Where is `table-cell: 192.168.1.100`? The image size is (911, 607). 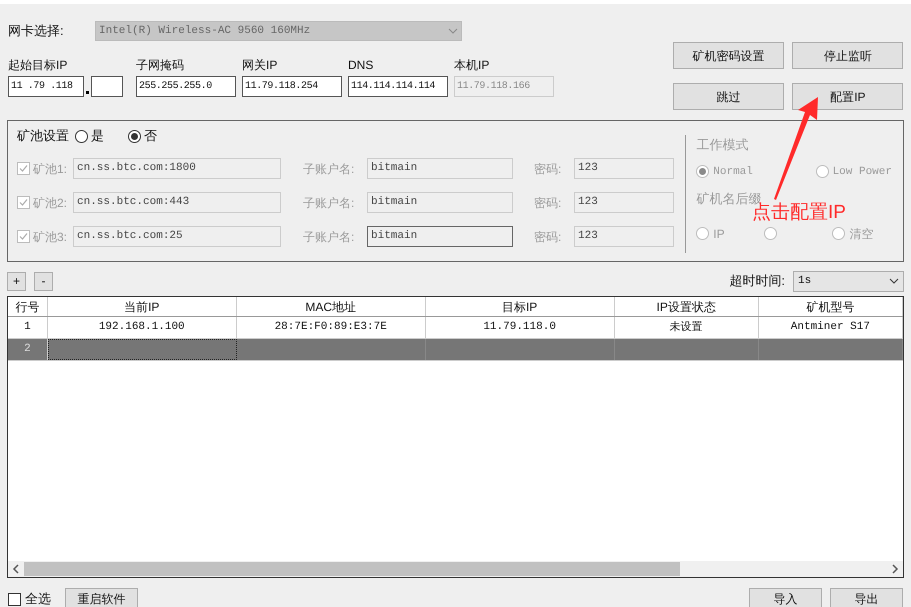
table-cell: 192.168.1.100 is located at coordinates (142, 327).